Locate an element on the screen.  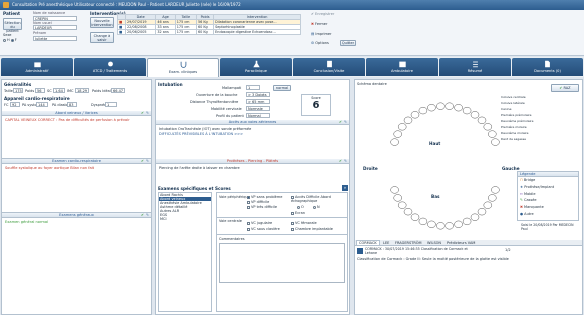
tab-atcd: ATCD / Traitements is located at coordinates (110, 67).